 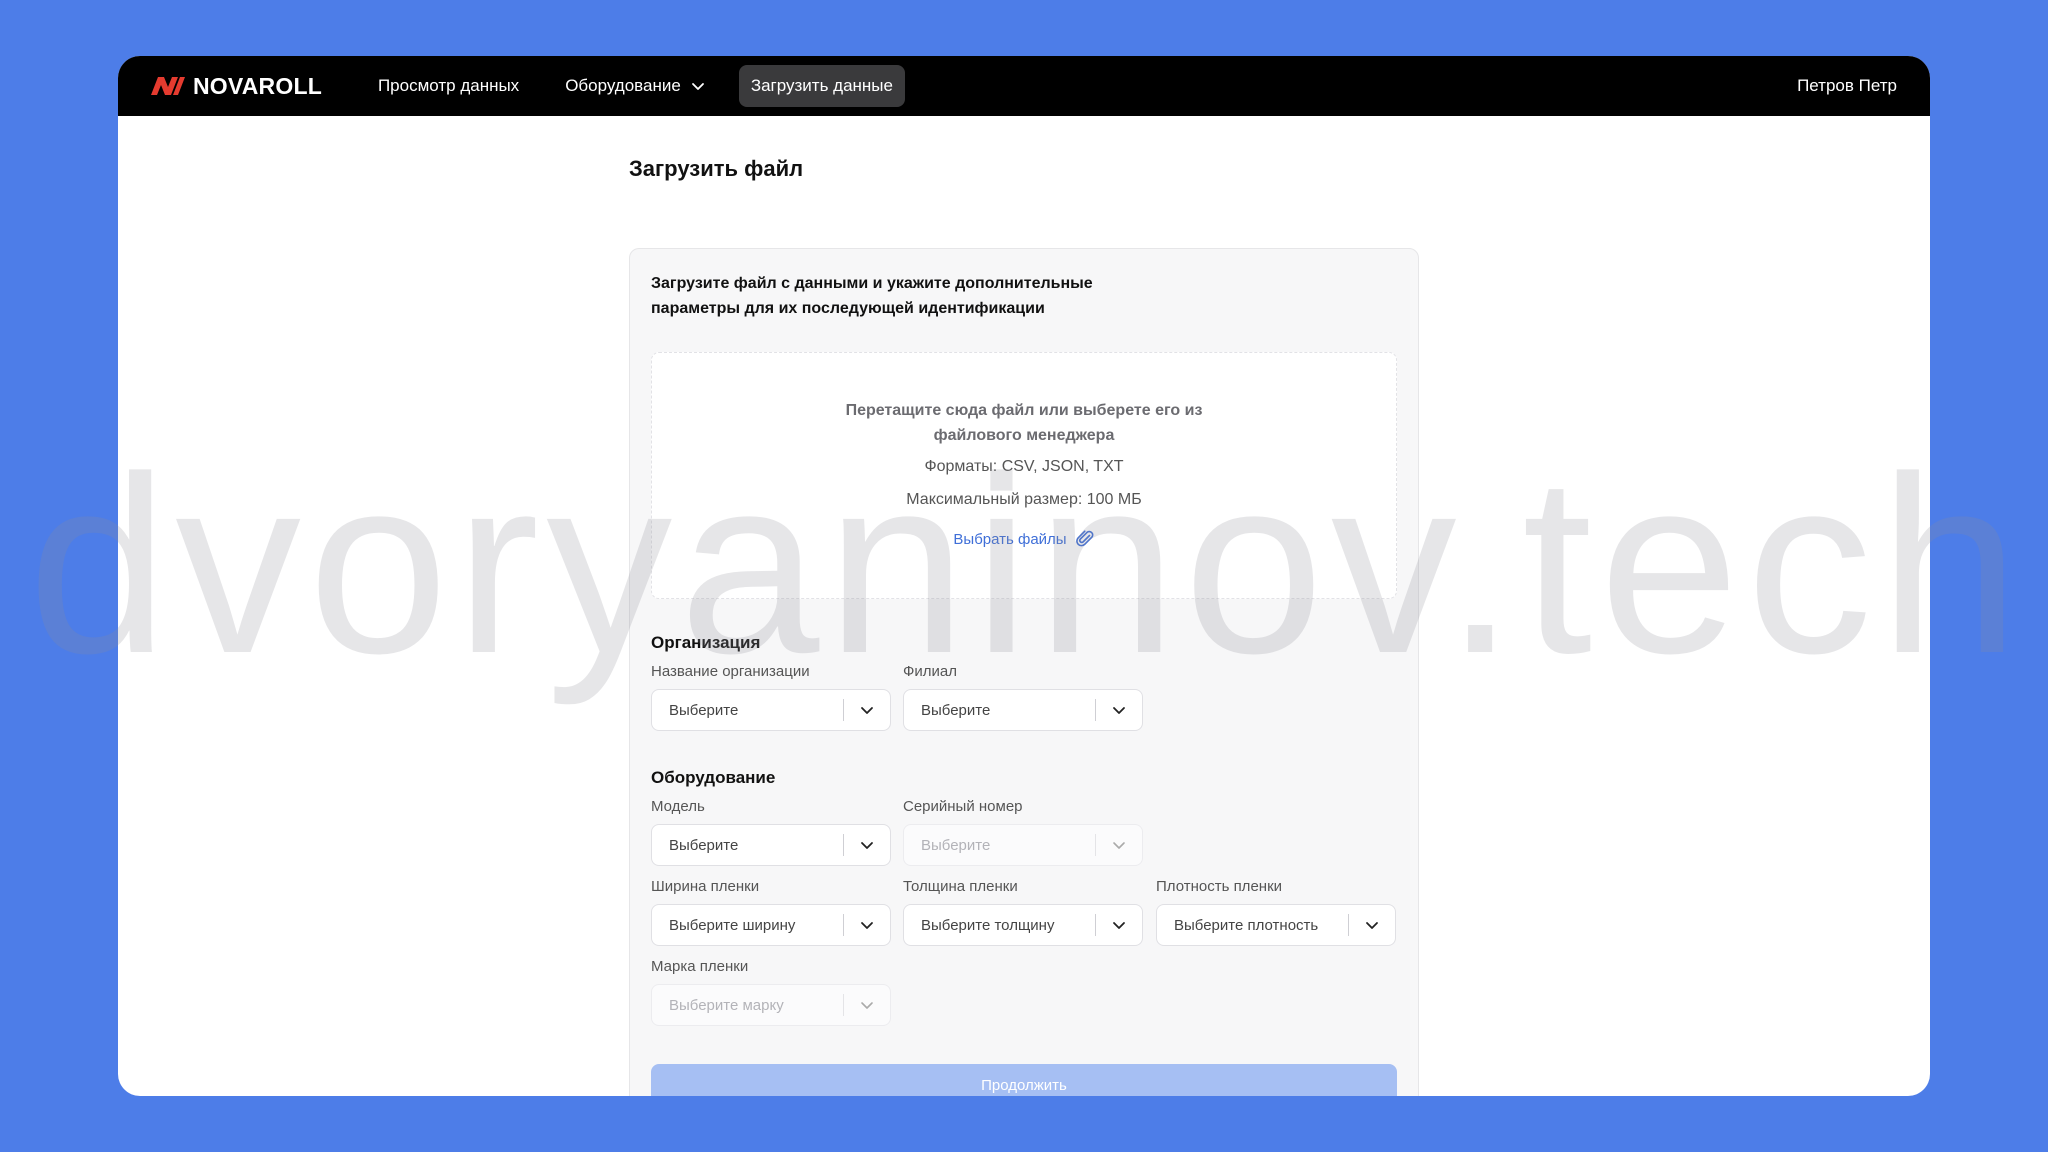 I want to click on nav-item-equipment: Оборудование, so click(x=635, y=86).